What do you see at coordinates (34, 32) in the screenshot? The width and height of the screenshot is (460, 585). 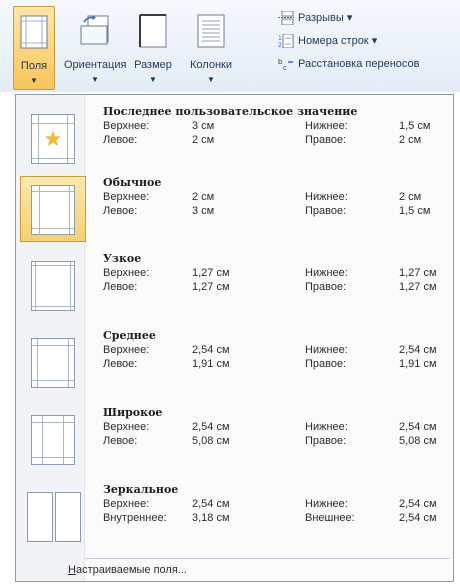 I see `margins-icon` at bounding box center [34, 32].